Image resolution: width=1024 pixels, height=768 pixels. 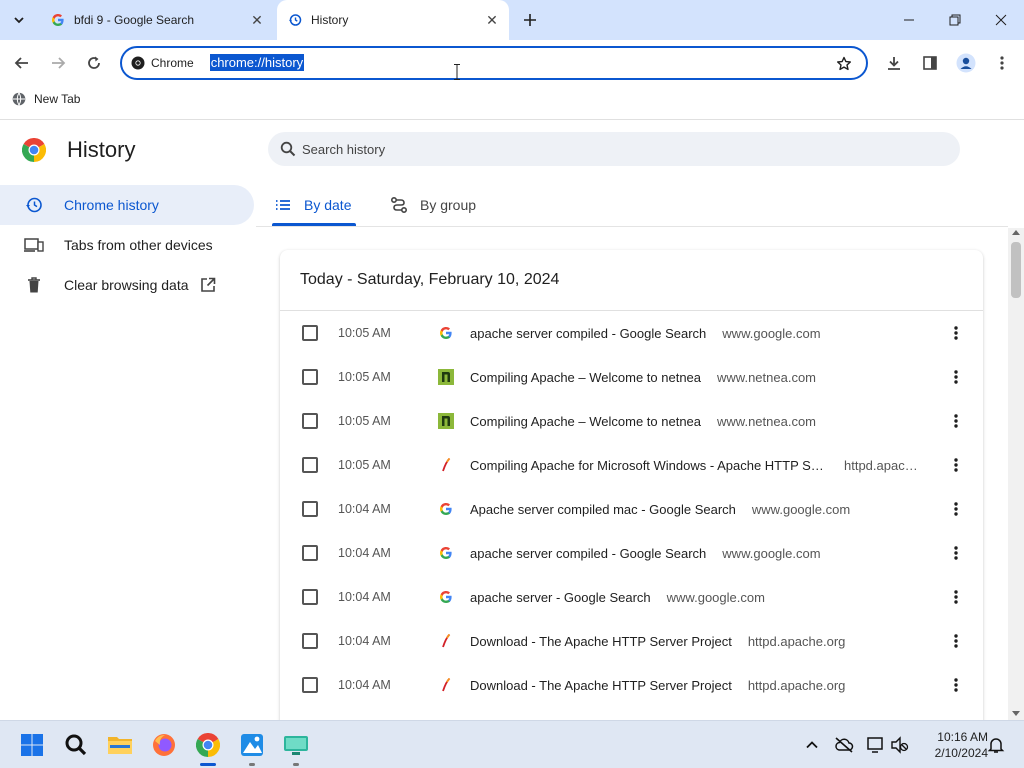 What do you see at coordinates (560, 597) in the screenshot?
I see `entry-title-link: apache server - Google Search` at bounding box center [560, 597].